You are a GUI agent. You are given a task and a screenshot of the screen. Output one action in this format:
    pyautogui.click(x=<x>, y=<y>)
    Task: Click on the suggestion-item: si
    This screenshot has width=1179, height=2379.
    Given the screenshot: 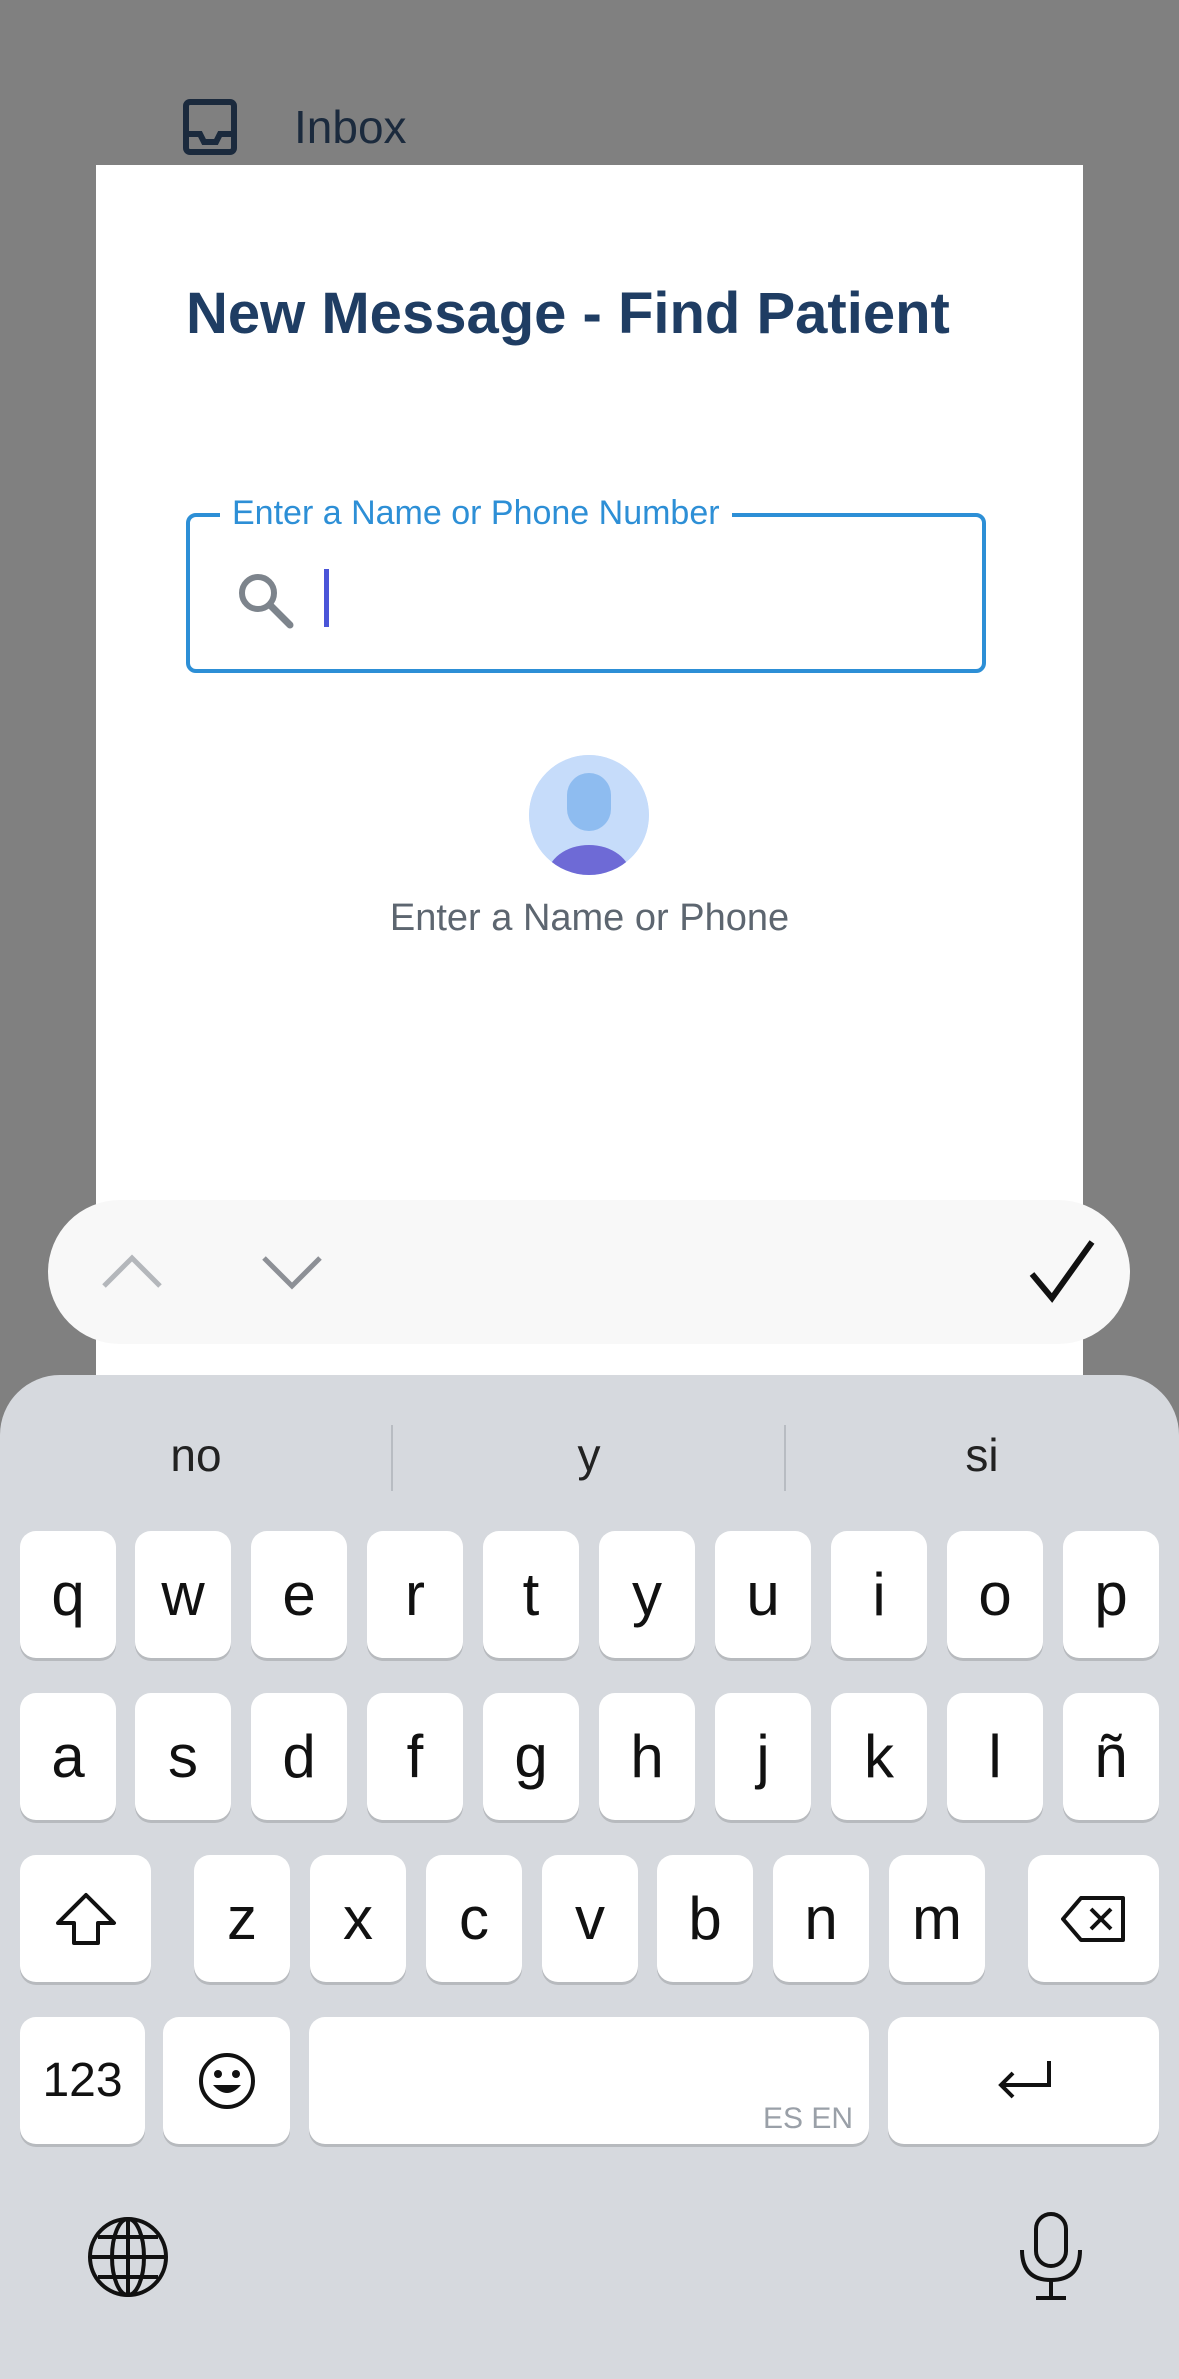 What is the action you would take?
    pyautogui.click(x=982, y=1455)
    